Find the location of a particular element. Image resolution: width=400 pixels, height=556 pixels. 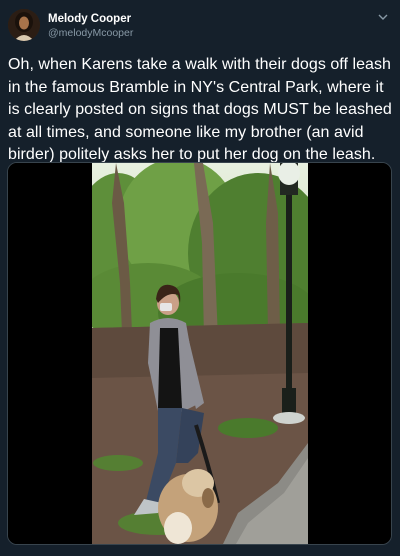

avatar-image is located at coordinates (24, 25).